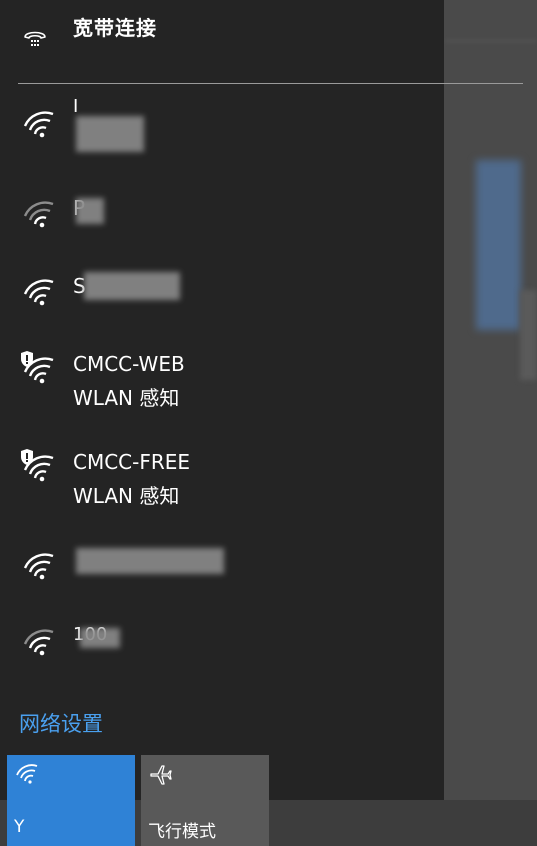  Describe the element at coordinates (129, 364) in the screenshot. I see `network-name: CMCC-WEB` at that location.